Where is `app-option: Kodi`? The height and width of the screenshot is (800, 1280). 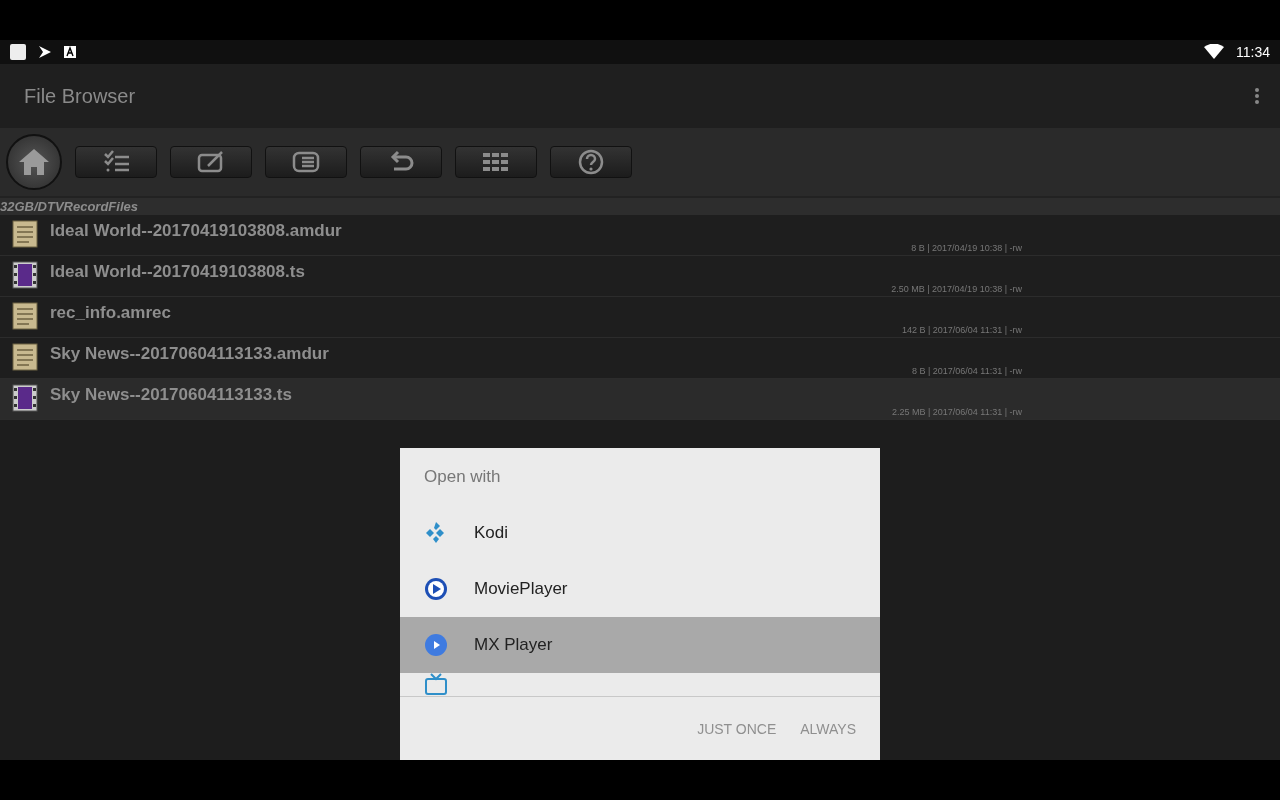
app-option: Kodi is located at coordinates (640, 533).